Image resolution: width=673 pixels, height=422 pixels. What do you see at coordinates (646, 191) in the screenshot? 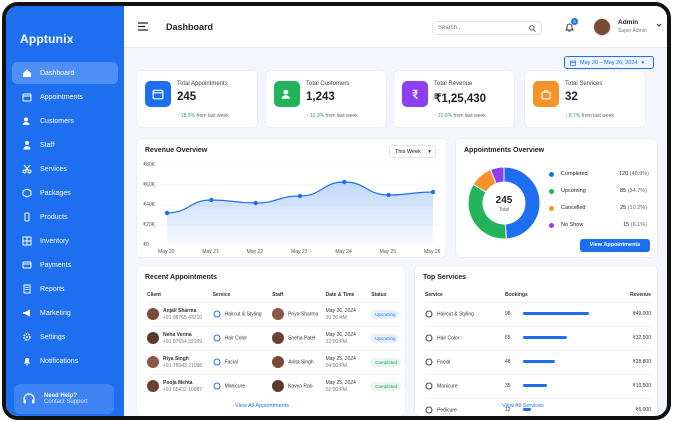
I see `legend-paren: )` at bounding box center [646, 191].